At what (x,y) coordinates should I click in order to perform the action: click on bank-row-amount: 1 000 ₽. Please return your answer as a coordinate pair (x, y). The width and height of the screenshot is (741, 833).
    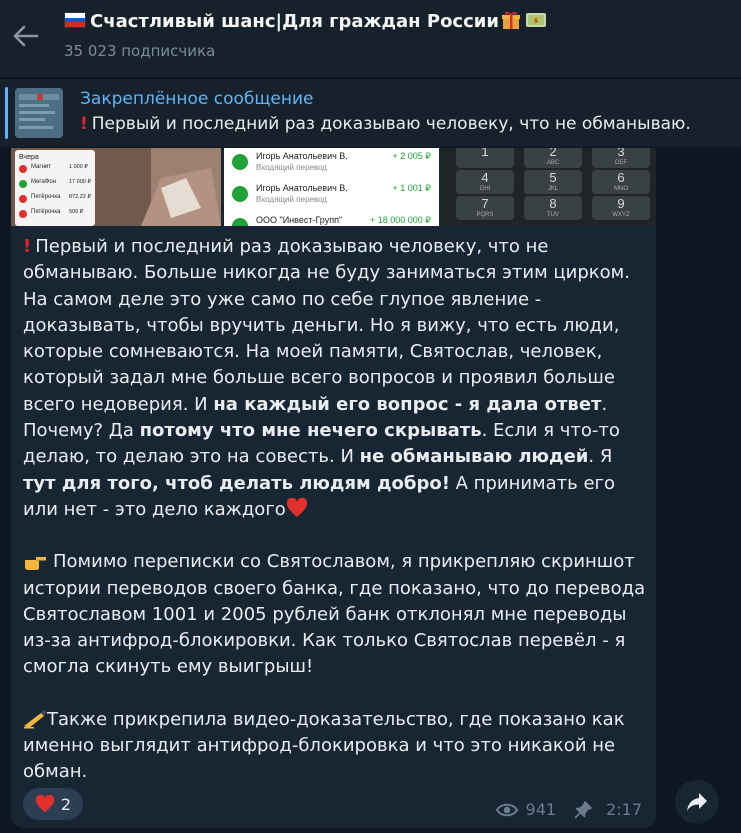
    Looking at the image, I should click on (78, 167).